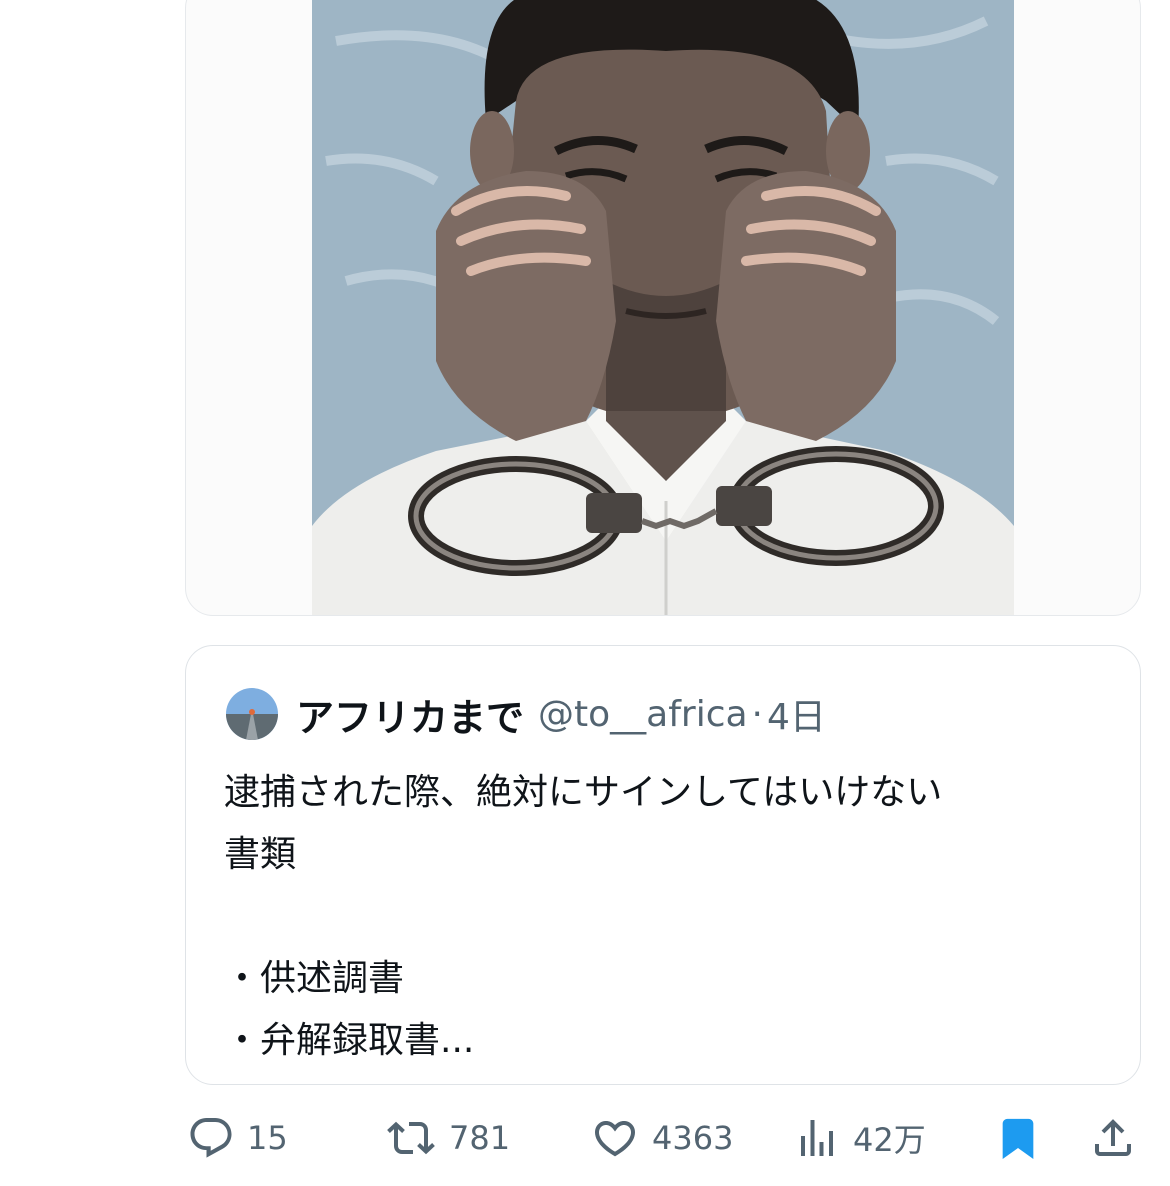 This screenshot has height=1186, width=1170. I want to click on speech-bubble-icon, so click(211, 1138).